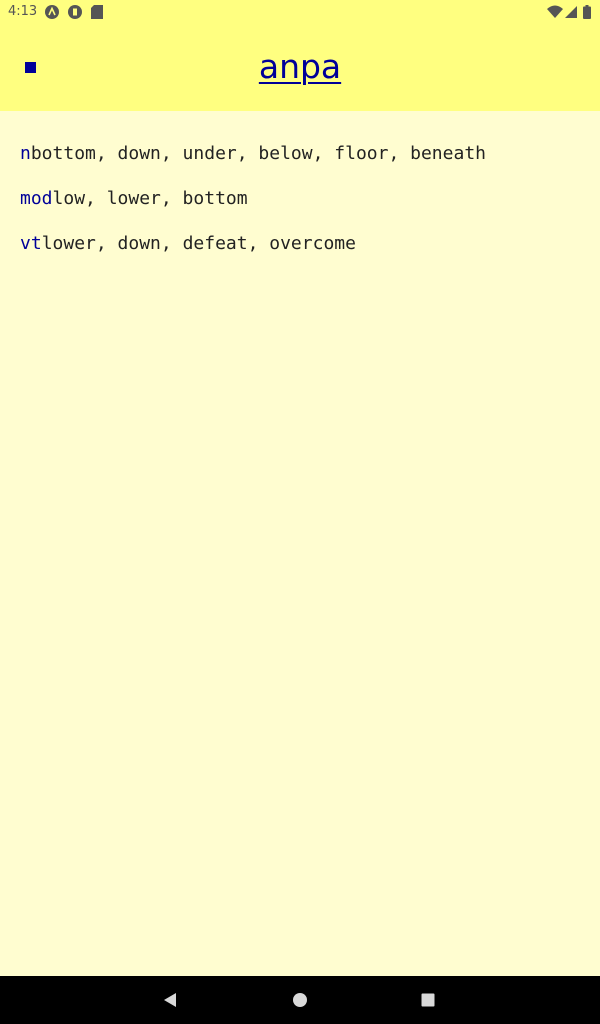 The image size is (600, 1024). Describe the element at coordinates (170, 1000) in the screenshot. I see `back-icon` at that location.